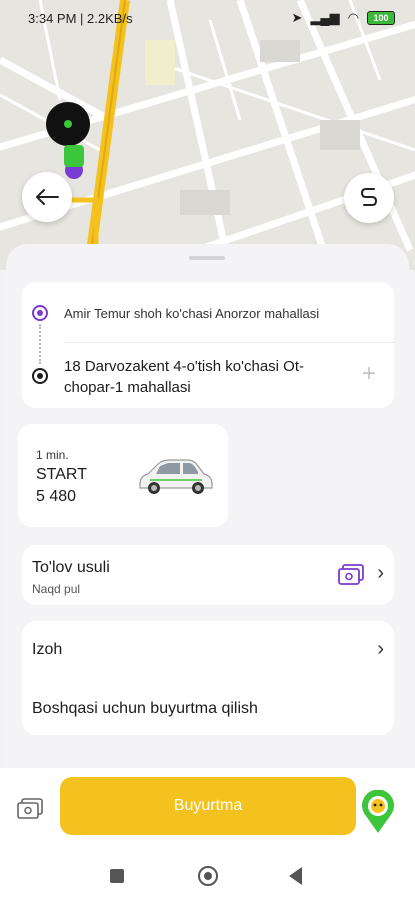  What do you see at coordinates (52, 18) in the screenshot?
I see `status-time: 3:34 PM` at bounding box center [52, 18].